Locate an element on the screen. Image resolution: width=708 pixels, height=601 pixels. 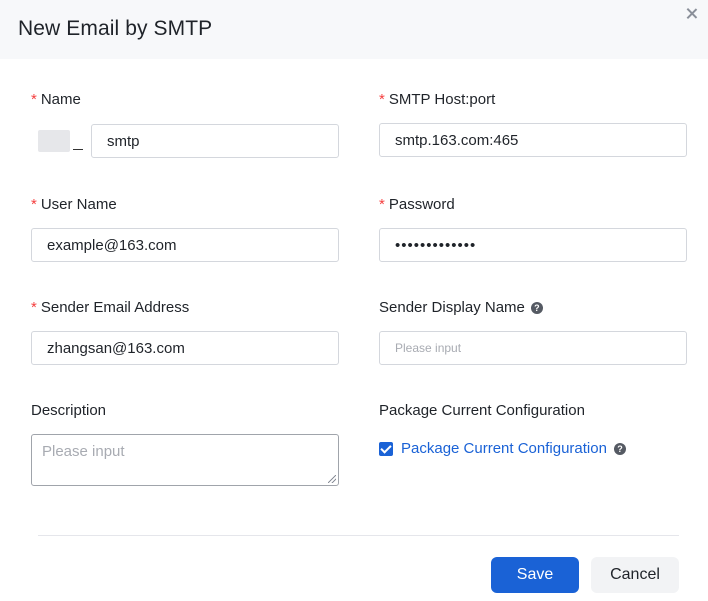
resize-grip-icon is located at coordinates (332, 479).